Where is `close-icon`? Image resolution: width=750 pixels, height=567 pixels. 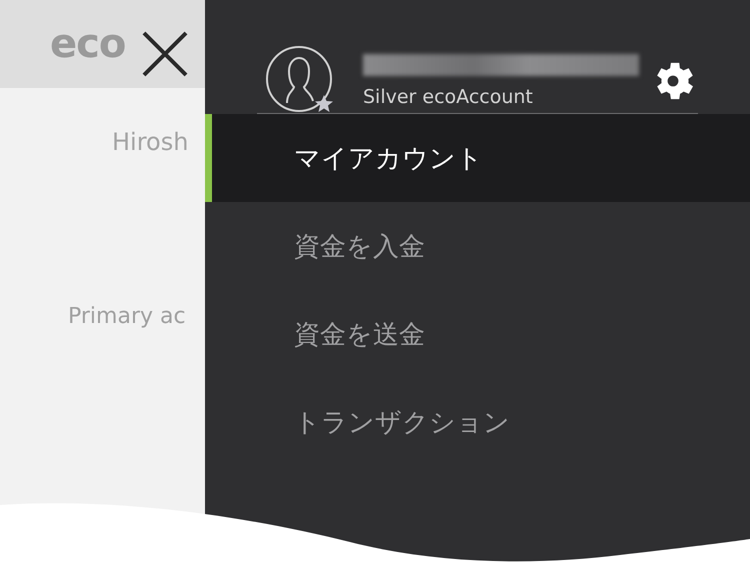
close-icon is located at coordinates (165, 54).